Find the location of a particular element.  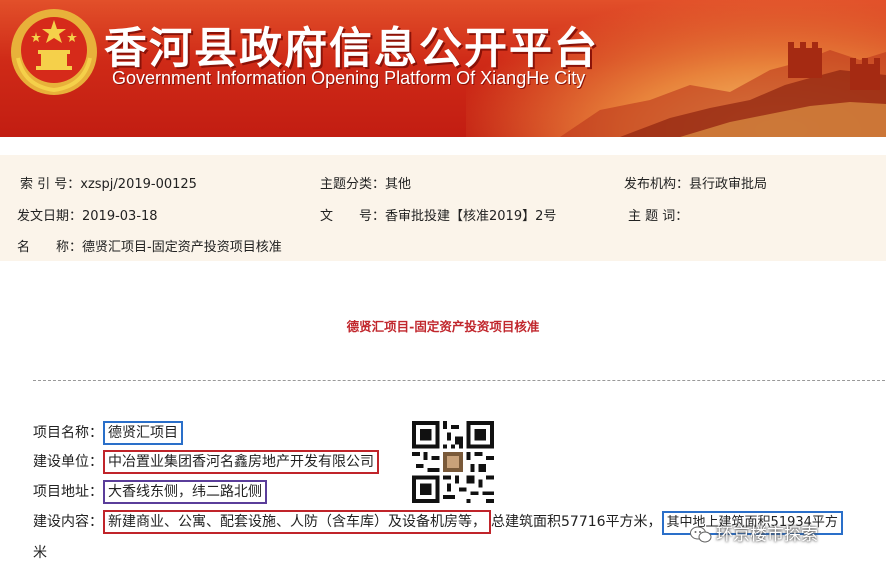

content-wrap-row: 米 is located at coordinates (40, 552).